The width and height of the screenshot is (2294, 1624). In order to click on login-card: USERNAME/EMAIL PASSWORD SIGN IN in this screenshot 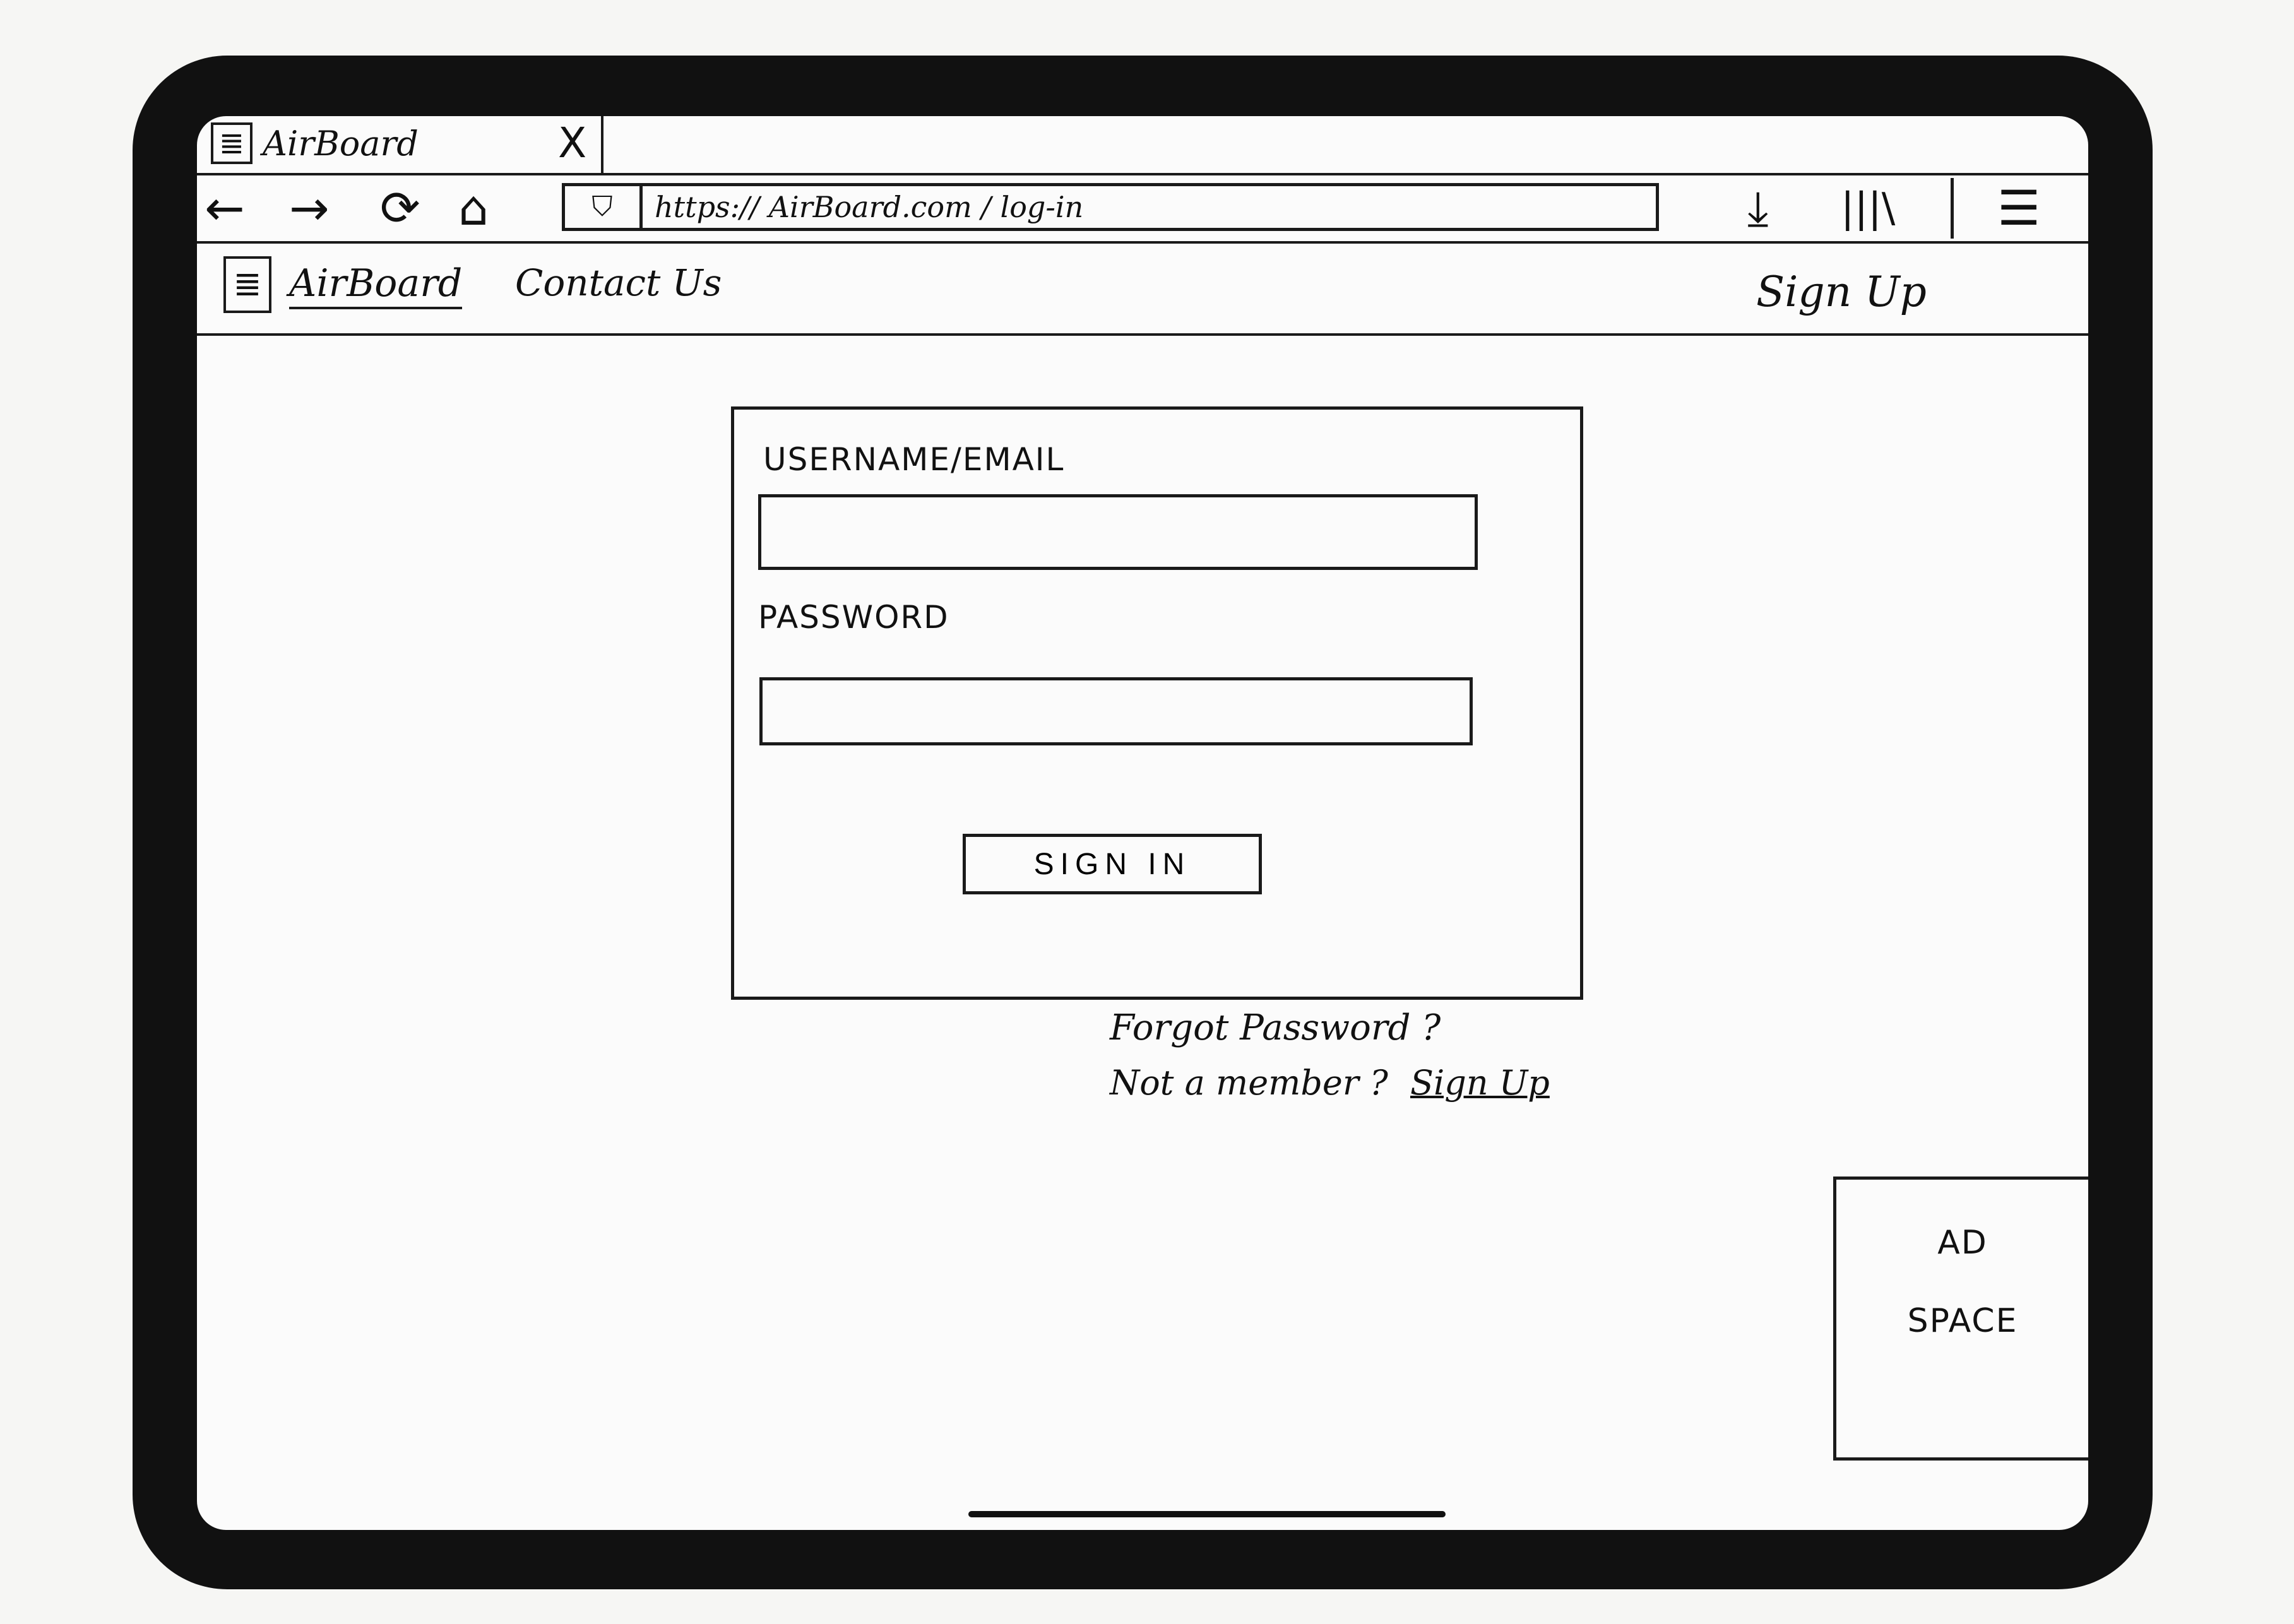, I will do `click(1157, 703)`.